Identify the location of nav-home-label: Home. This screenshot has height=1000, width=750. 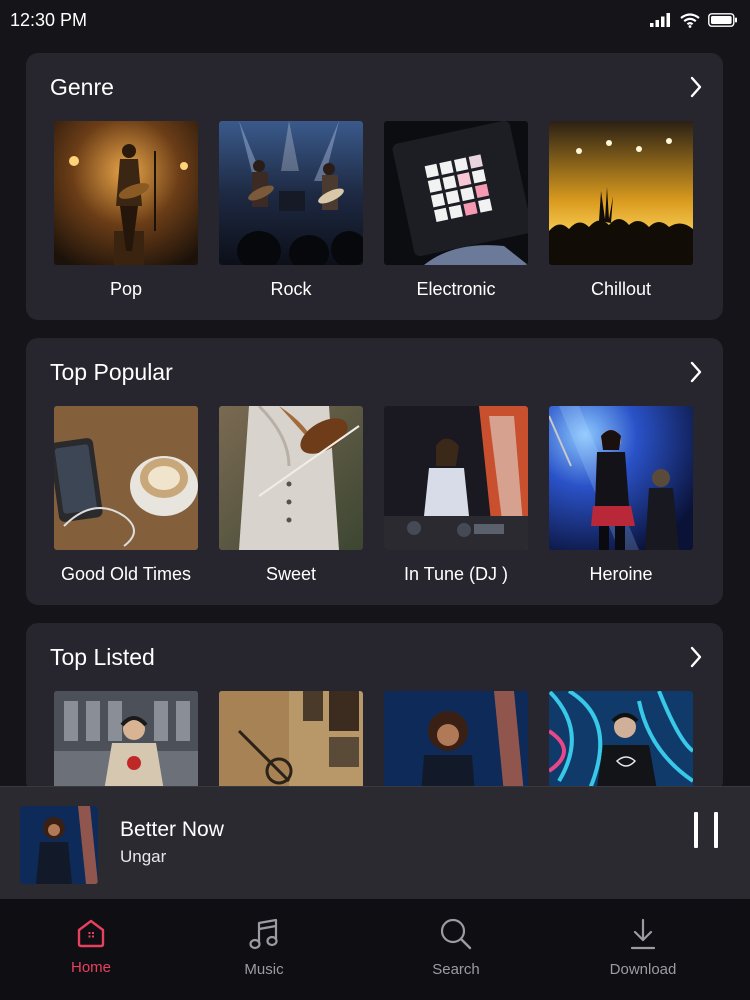
(90, 967).